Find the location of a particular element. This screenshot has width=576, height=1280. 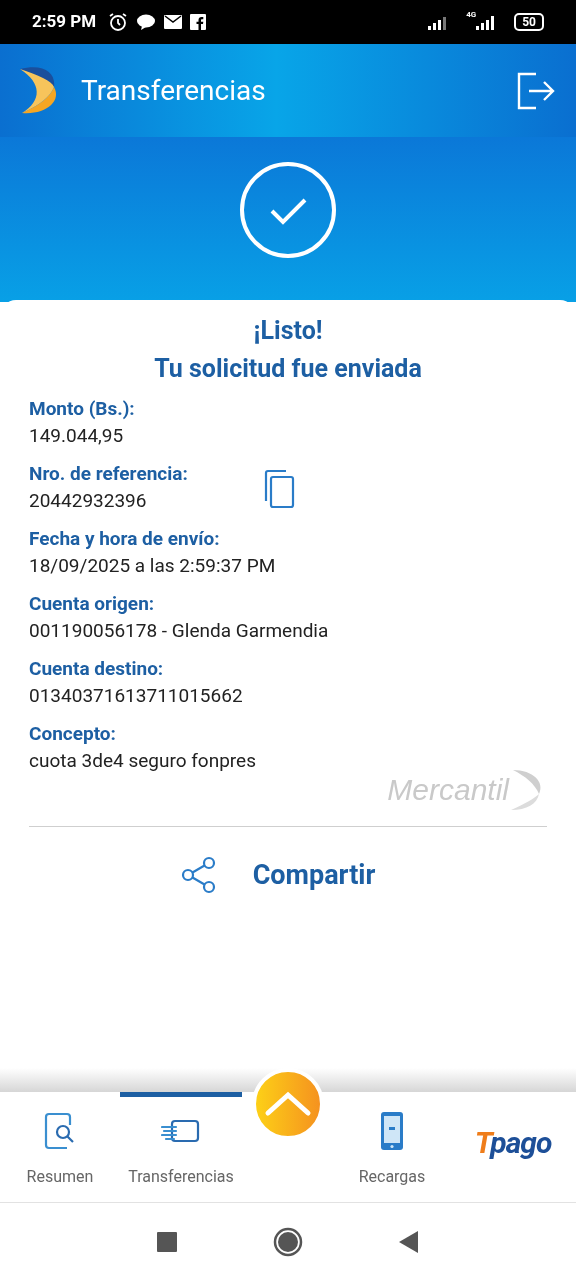

field-label: Cuenta destino: is located at coordinates (97, 669).